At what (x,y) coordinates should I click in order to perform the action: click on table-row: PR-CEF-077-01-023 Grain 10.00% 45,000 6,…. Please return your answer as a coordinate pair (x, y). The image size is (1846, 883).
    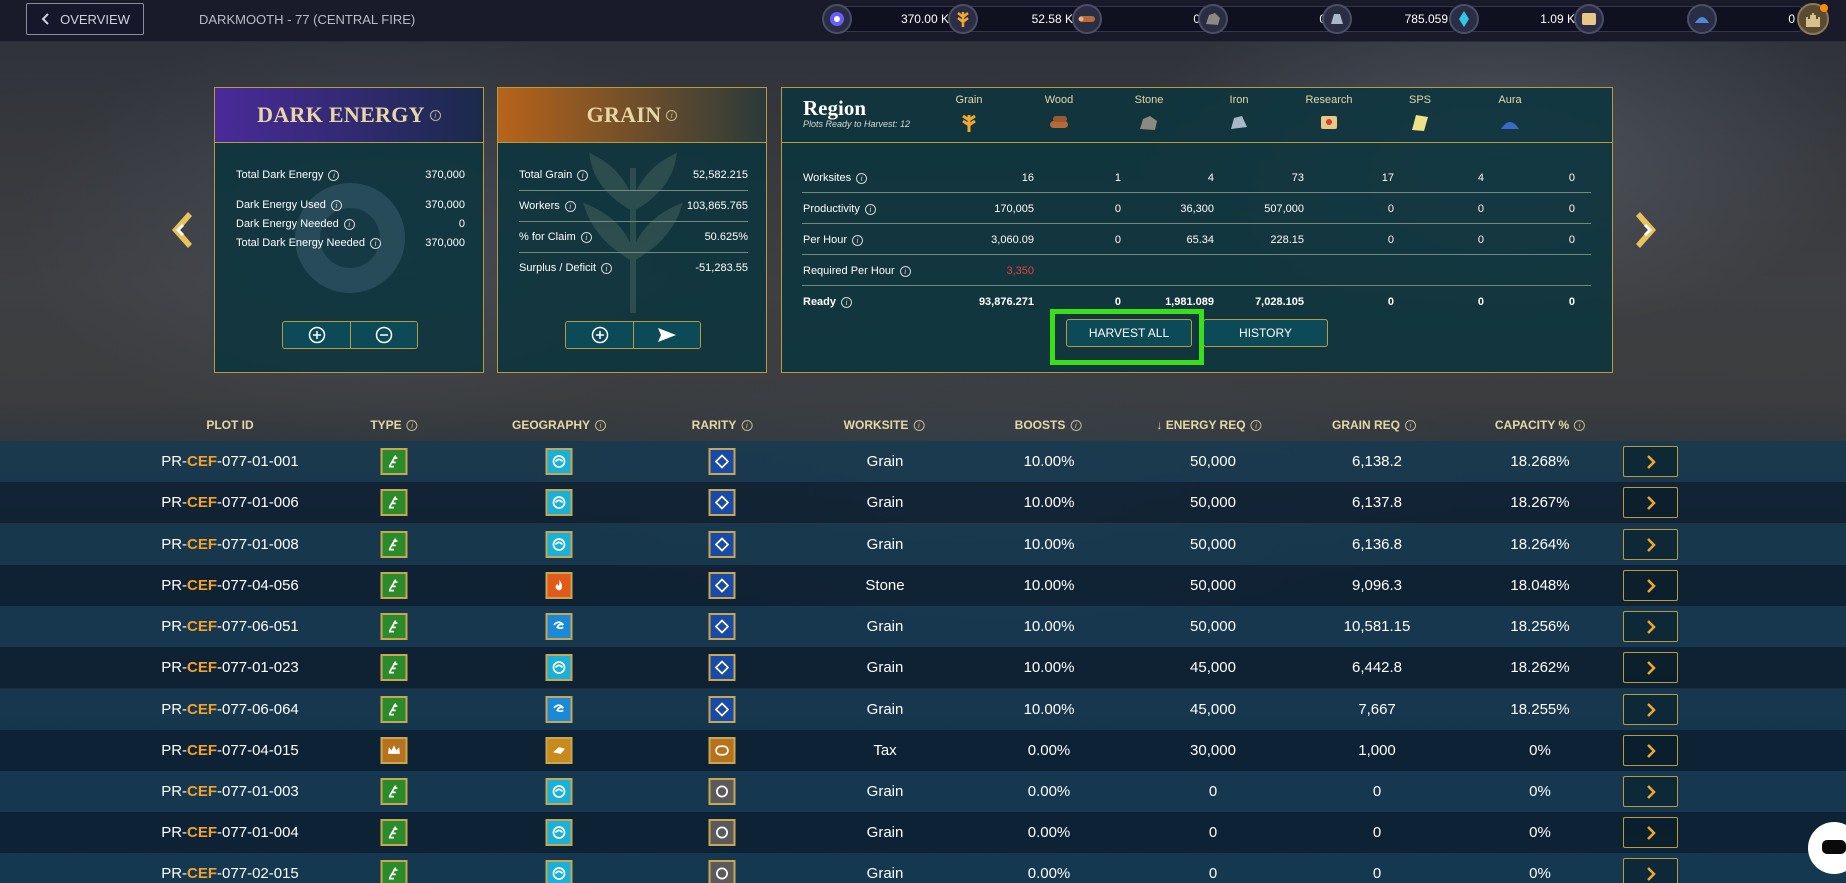
    Looking at the image, I should click on (923, 667).